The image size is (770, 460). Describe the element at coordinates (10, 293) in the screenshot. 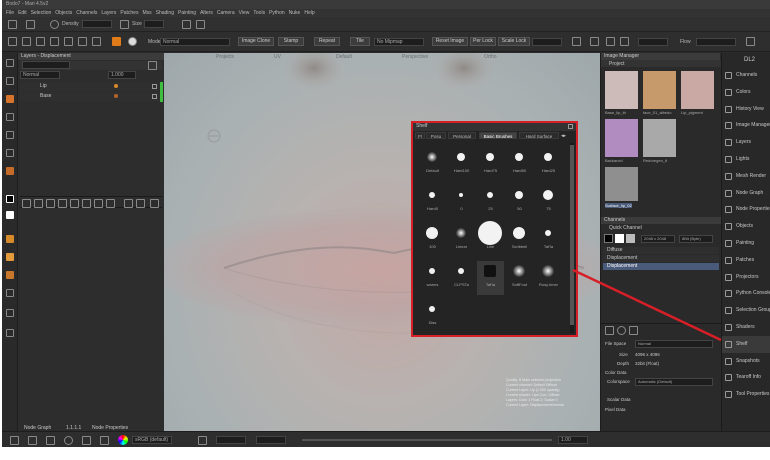

I see `measure-tool-icon` at that location.